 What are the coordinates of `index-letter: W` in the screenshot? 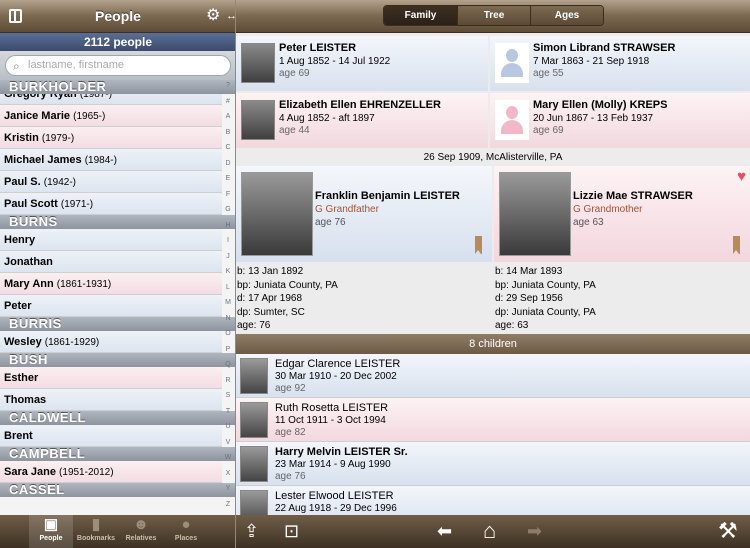 It's located at (228, 457).